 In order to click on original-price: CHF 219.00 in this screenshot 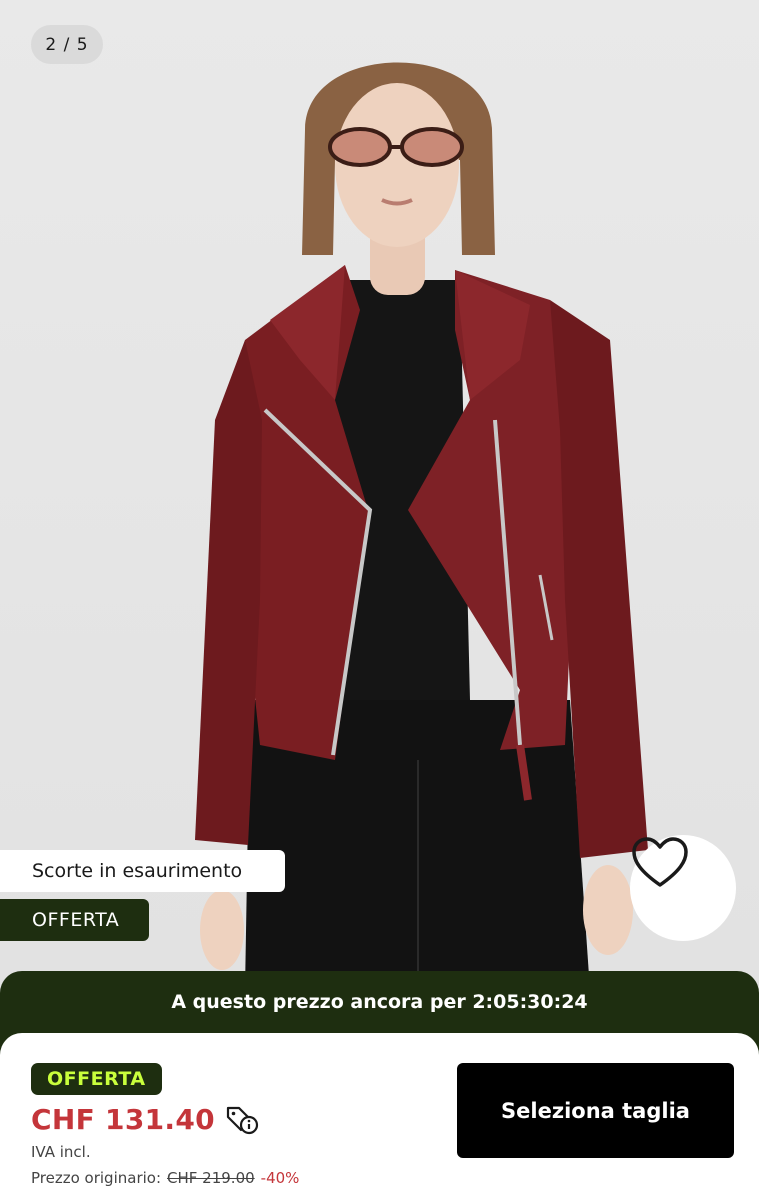, I will do `click(211, 1178)`.